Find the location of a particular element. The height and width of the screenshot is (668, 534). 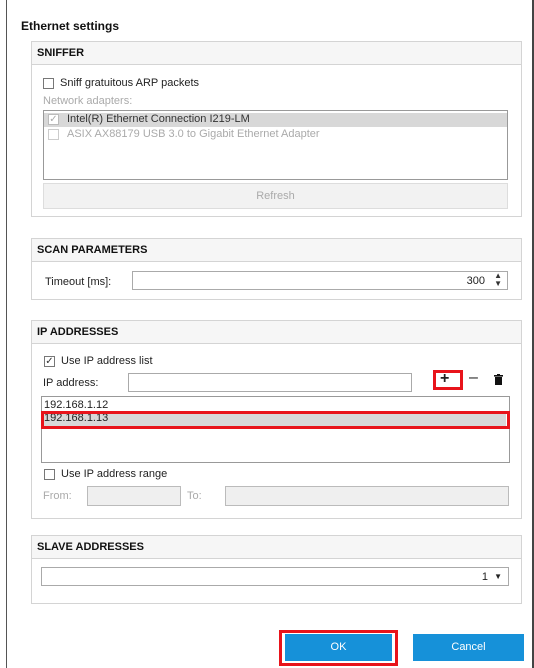

adapter-label: Intel(R) Ethernet Connection I219-LM is located at coordinates (158, 119).